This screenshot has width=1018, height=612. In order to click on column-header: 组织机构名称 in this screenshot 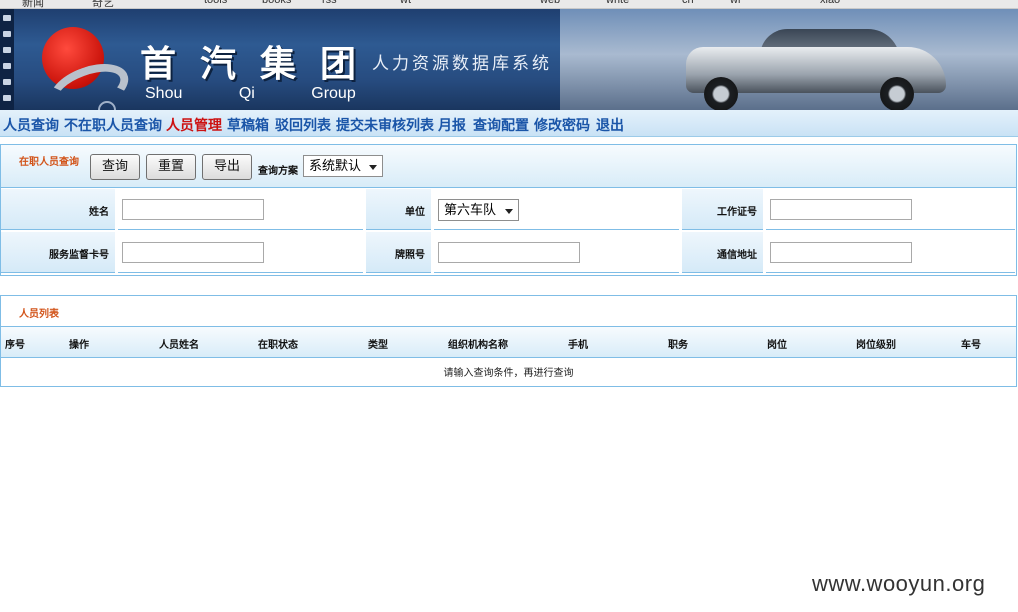, I will do `click(478, 345)`.